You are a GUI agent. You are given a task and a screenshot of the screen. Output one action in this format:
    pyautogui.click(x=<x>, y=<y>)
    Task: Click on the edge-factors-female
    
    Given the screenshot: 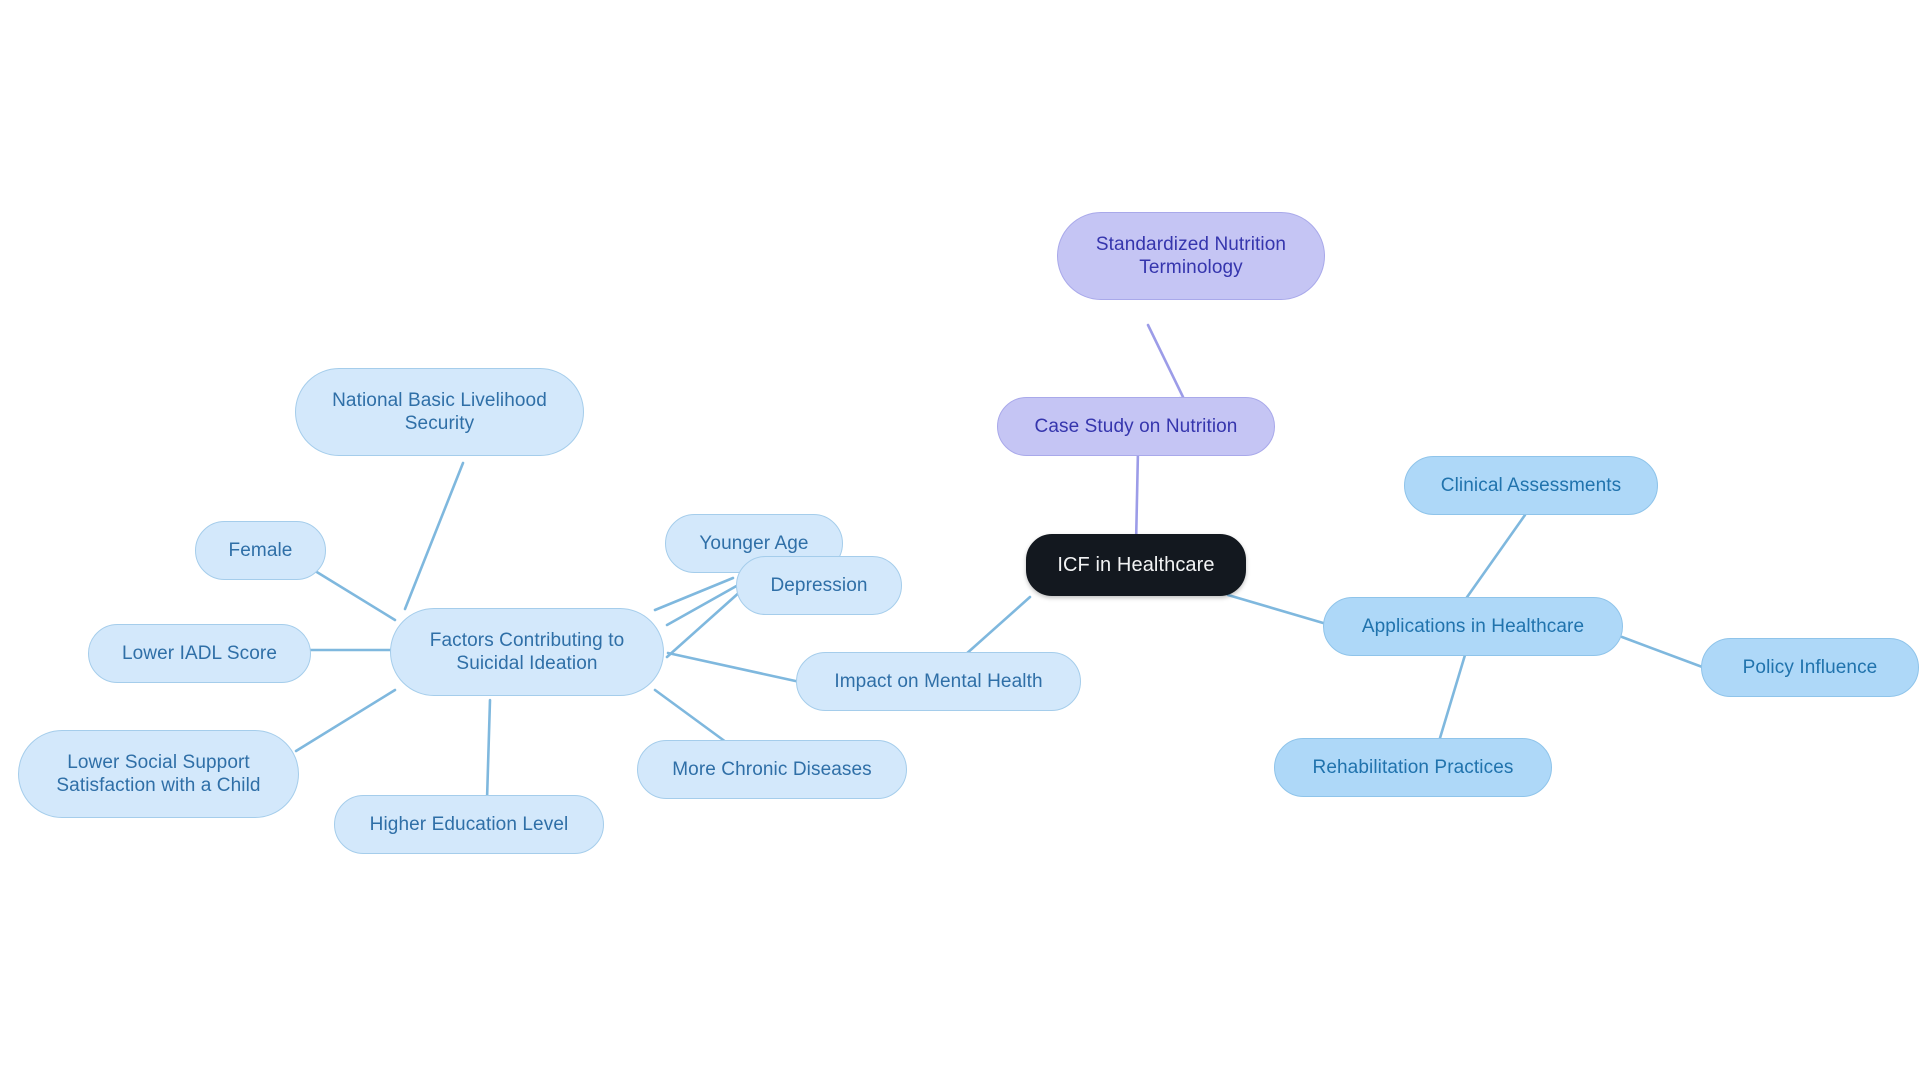 What is the action you would take?
    pyautogui.click(x=351, y=593)
    